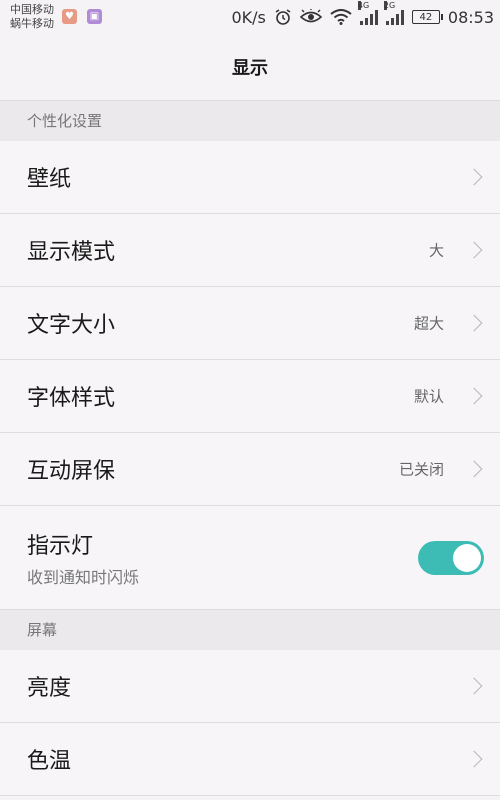  I want to click on toggle-knob, so click(467, 557).